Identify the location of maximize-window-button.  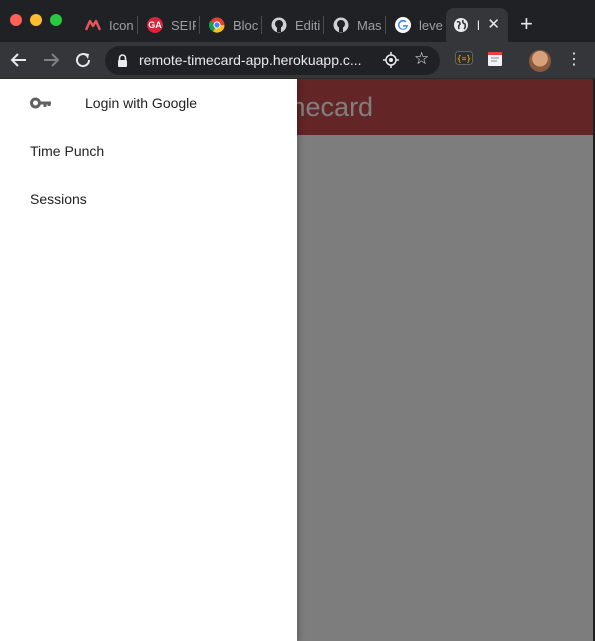
(56, 20).